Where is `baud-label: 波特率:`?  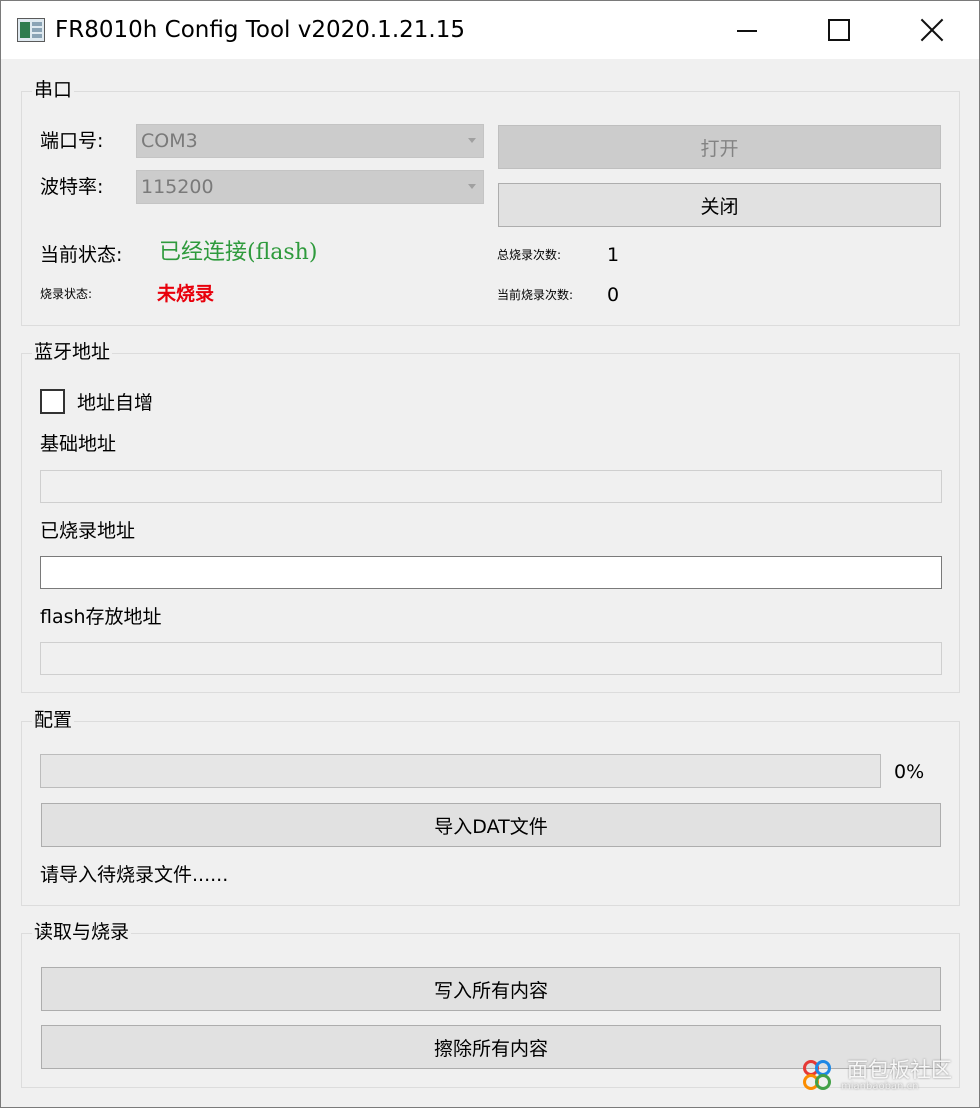
baud-label: 波特率: is located at coordinates (72, 187).